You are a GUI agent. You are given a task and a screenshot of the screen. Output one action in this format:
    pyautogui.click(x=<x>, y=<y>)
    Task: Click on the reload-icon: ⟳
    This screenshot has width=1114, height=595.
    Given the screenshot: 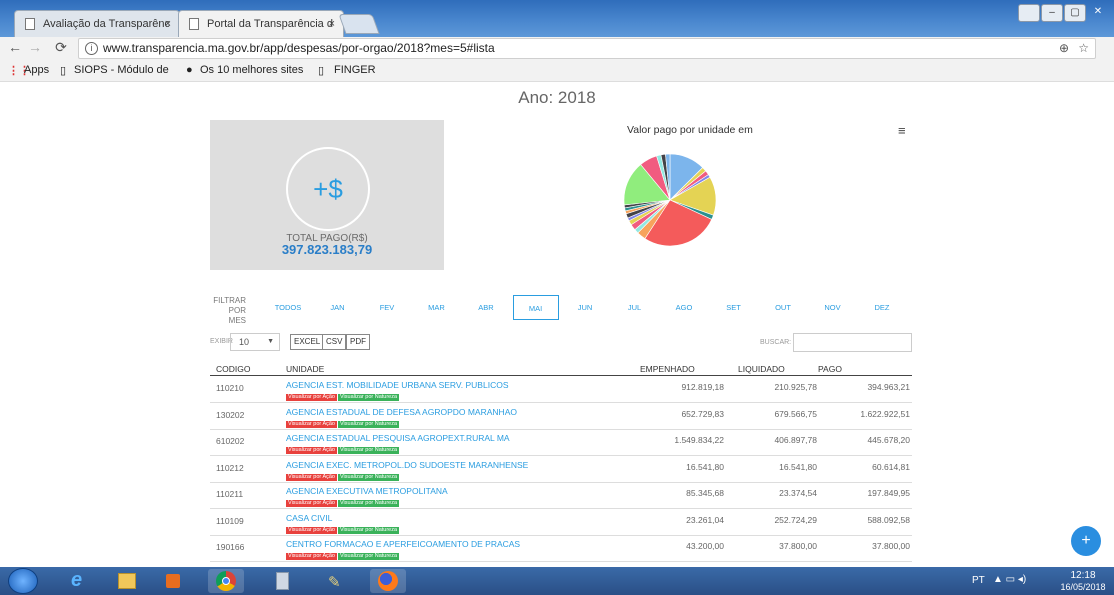 What is the action you would take?
    pyautogui.click(x=61, y=47)
    